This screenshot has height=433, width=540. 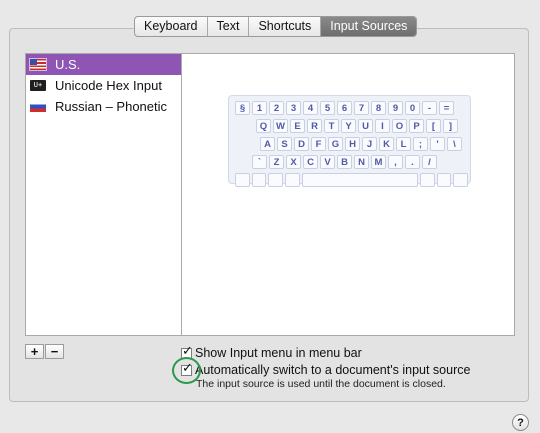 I want to click on keyboard-key: H, so click(x=352, y=144).